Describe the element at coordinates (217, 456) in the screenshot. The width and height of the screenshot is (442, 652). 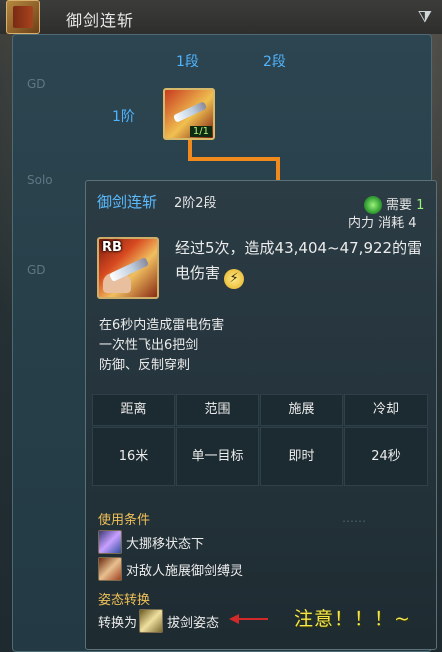
I see `stat-value: 单一目标` at that location.